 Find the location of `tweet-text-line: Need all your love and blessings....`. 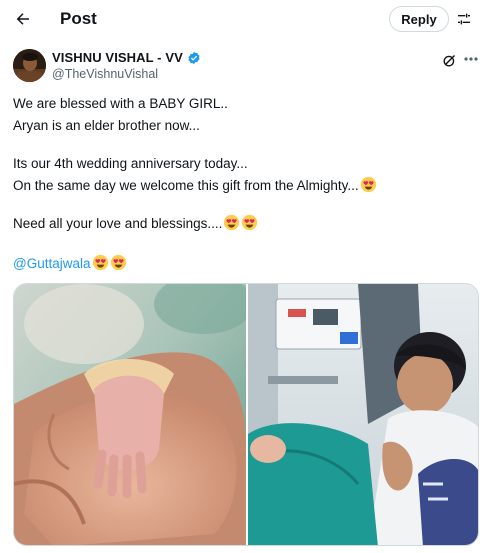

tweet-text-line: Need all your love and blessings.... is located at coordinates (135, 225).